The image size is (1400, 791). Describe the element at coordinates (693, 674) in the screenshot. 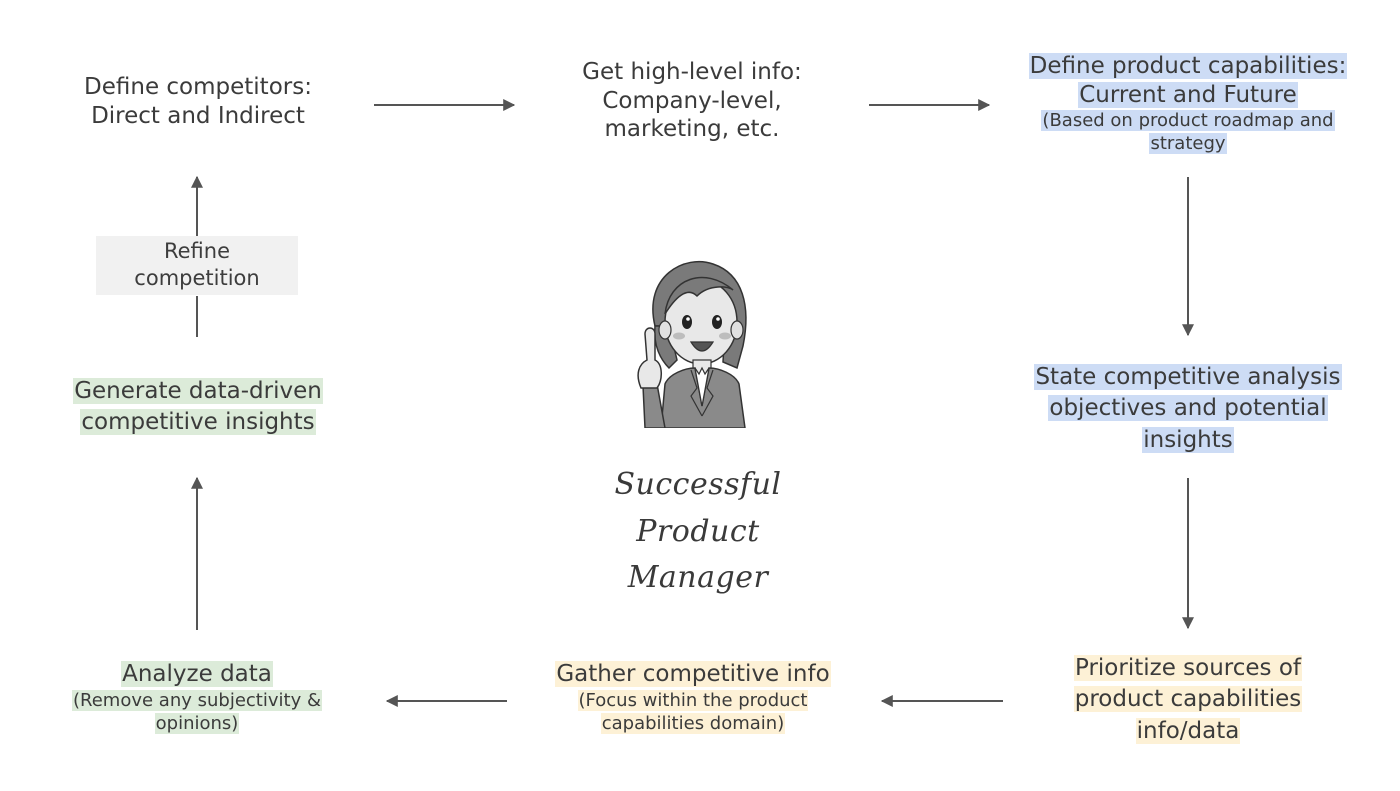

I see `step-line: Gather competitive info` at that location.